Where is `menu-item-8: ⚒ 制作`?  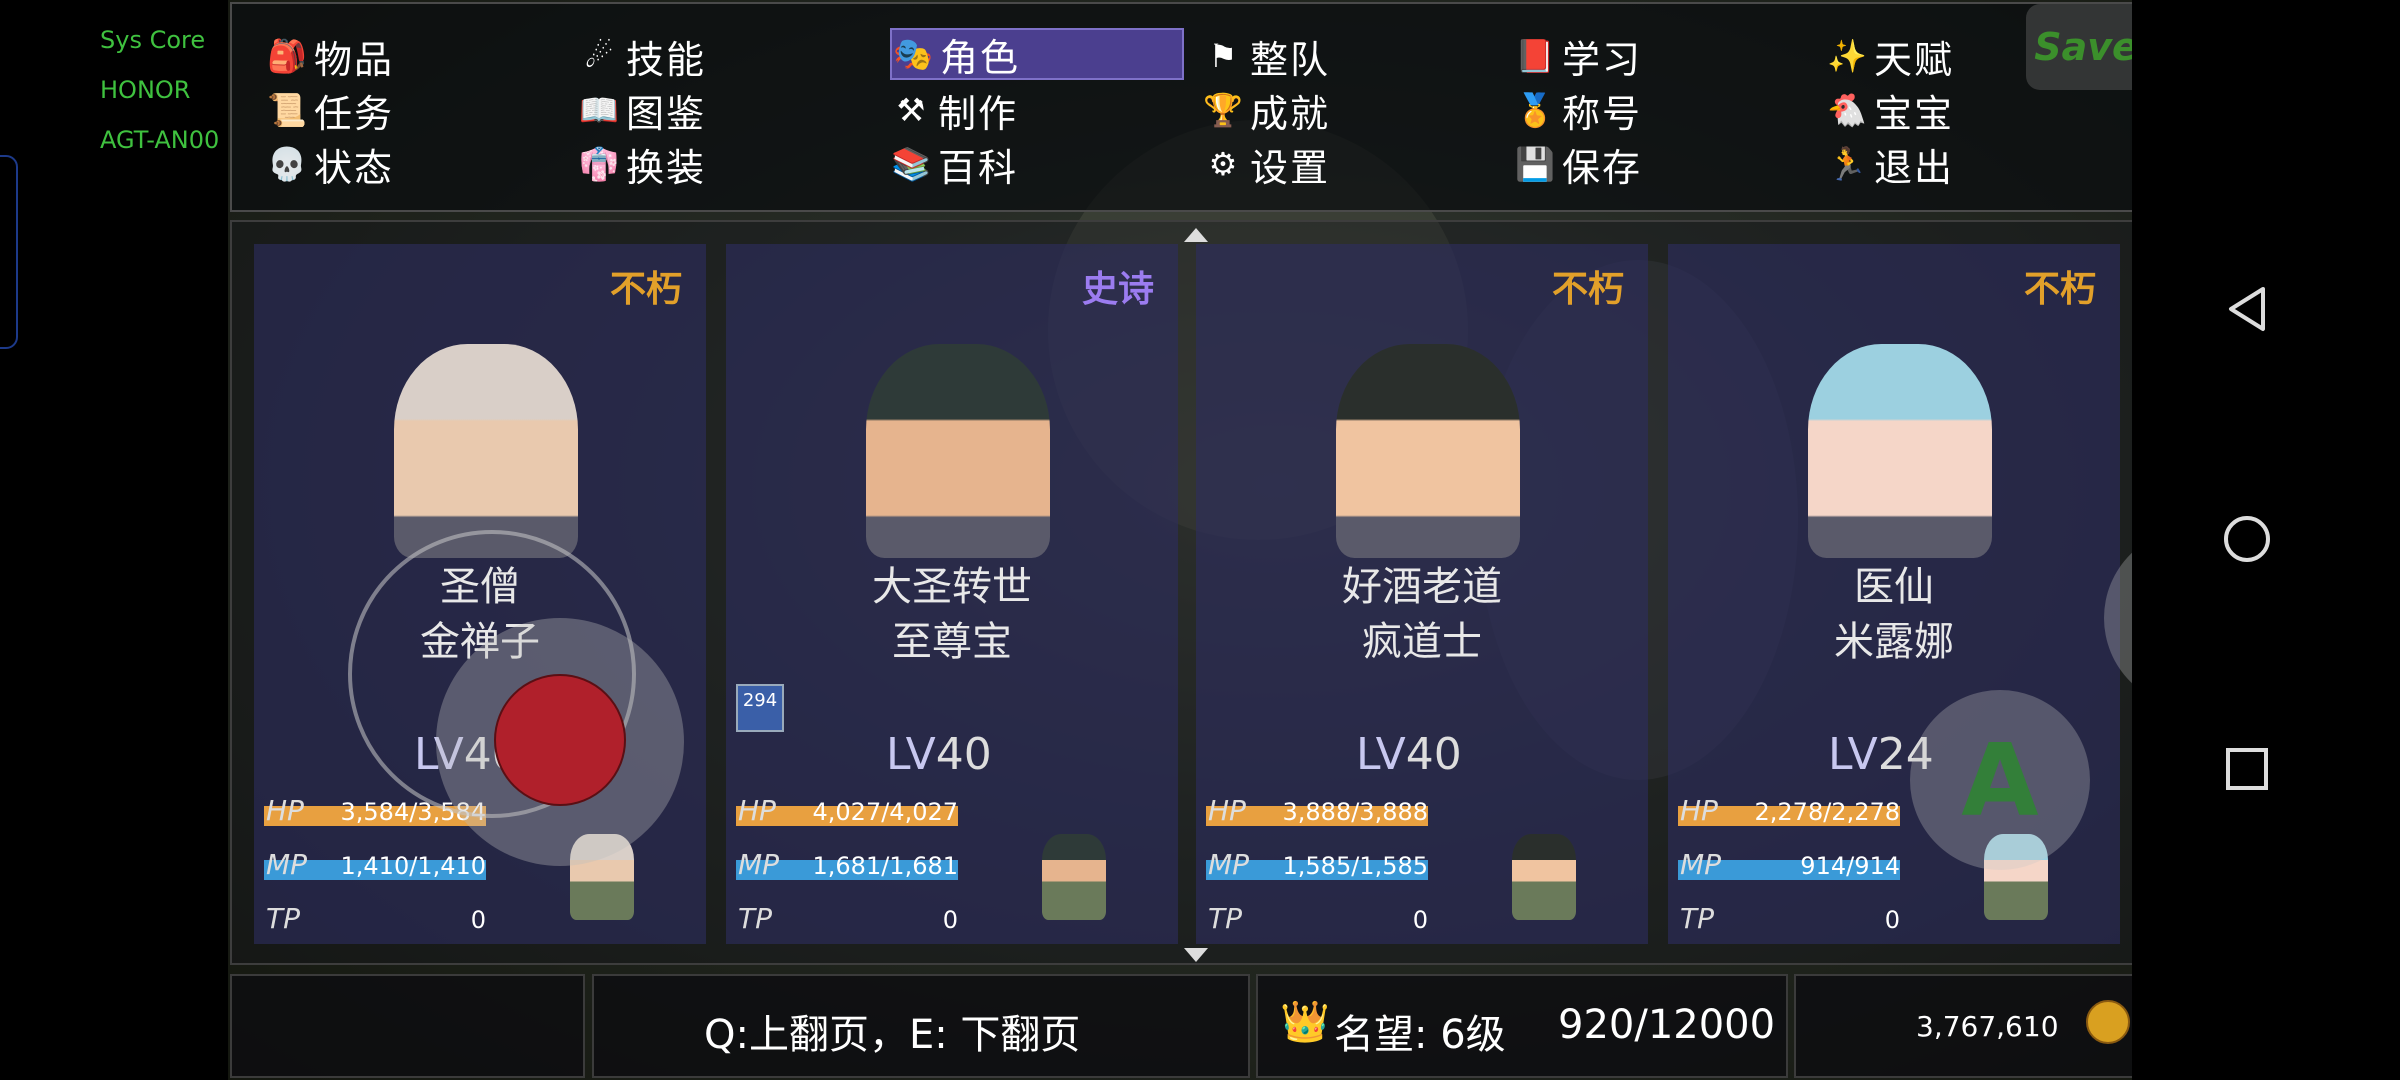 menu-item-8: ⚒ 制作 is located at coordinates (954, 110).